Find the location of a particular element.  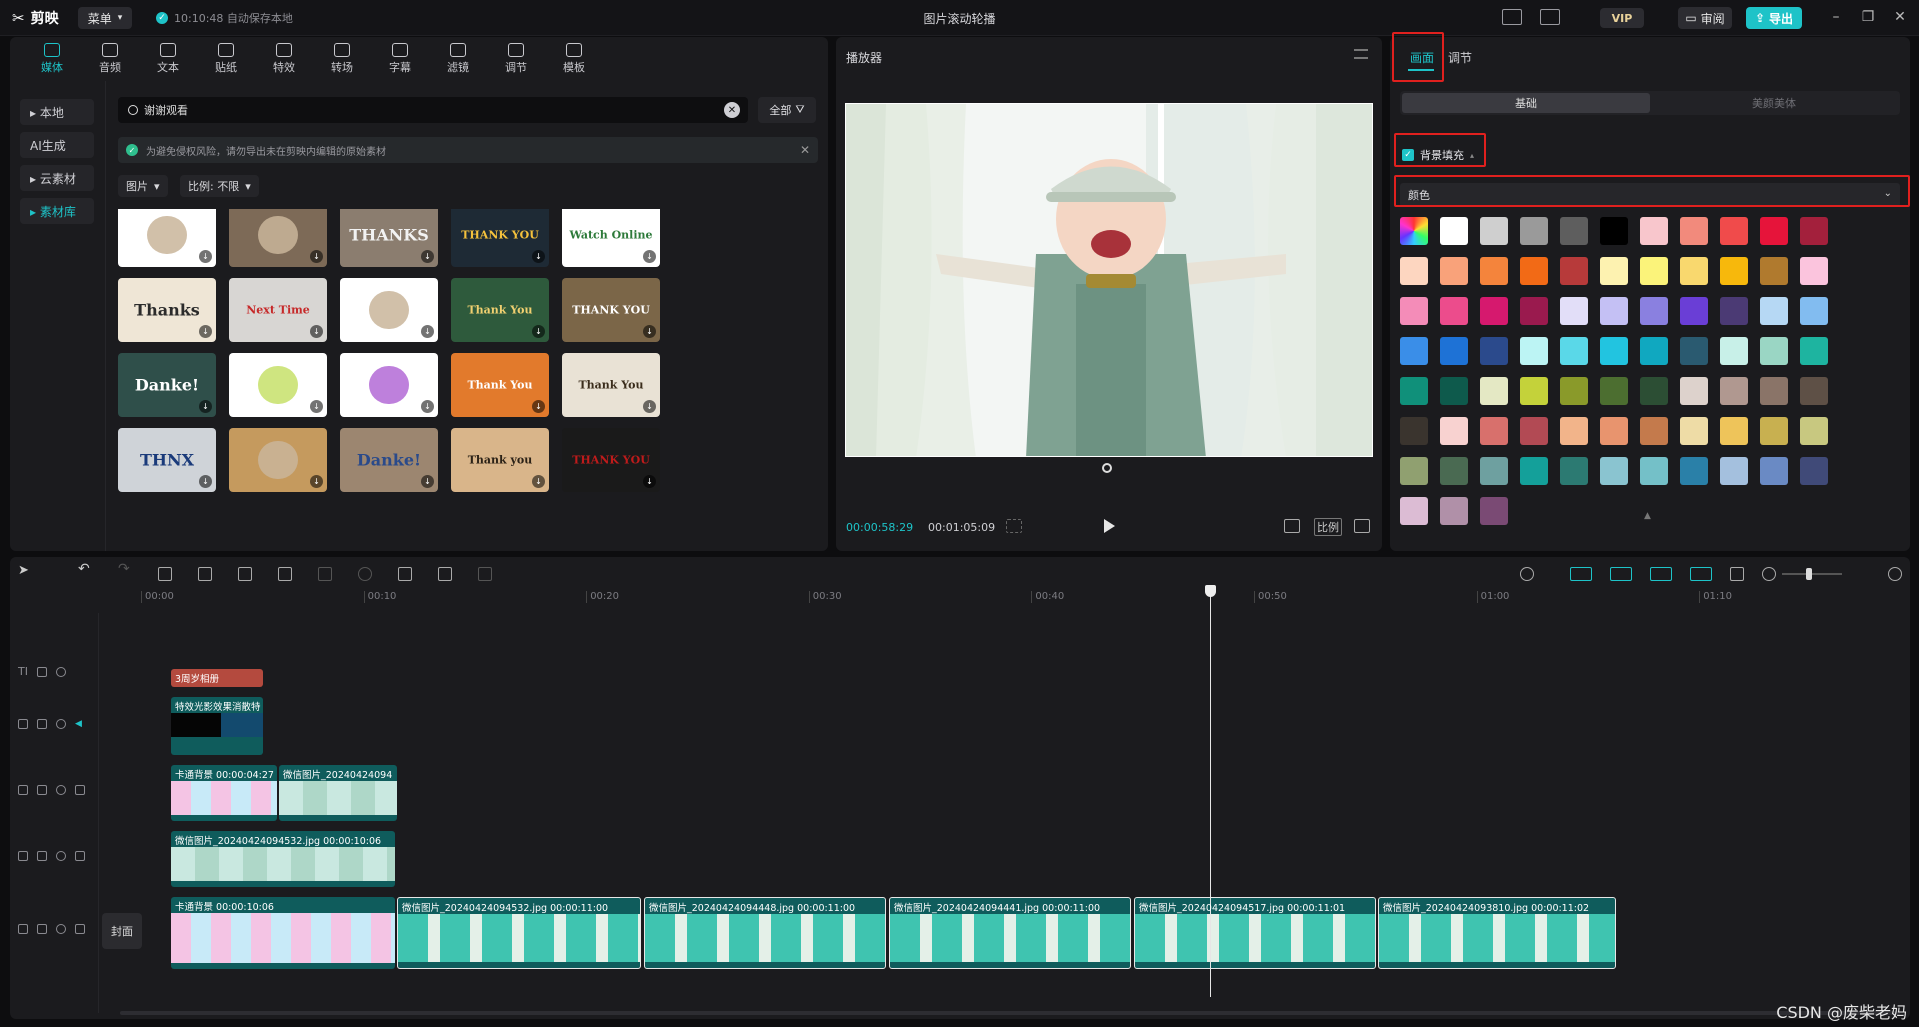

text-clip: 3周岁相册 is located at coordinates (217, 678).